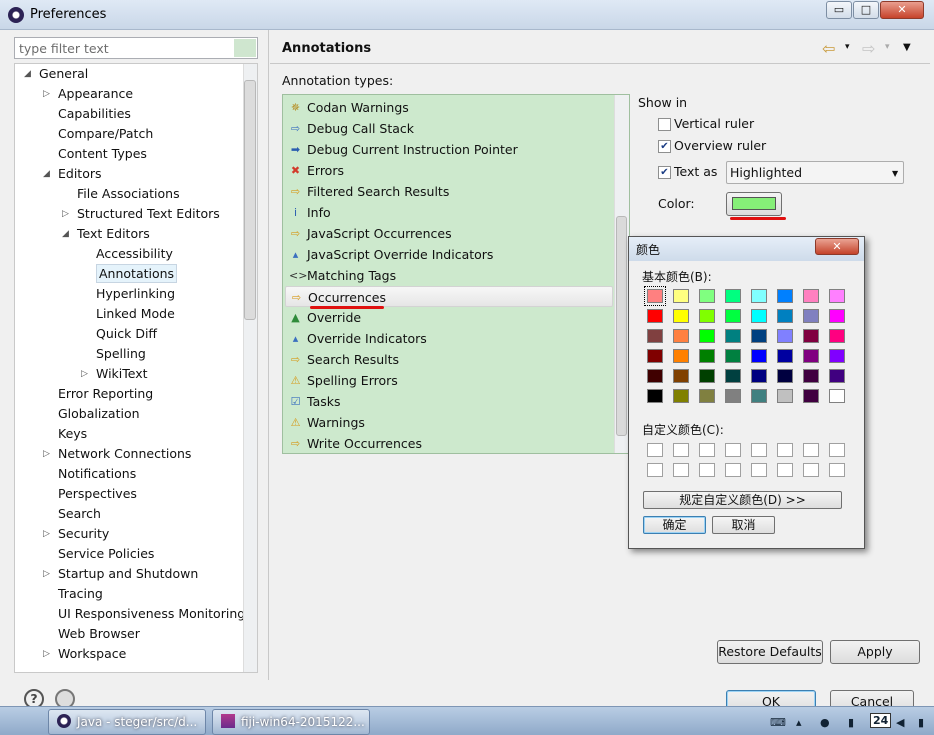 The height and width of the screenshot is (735, 934). What do you see at coordinates (76, 534) in the screenshot?
I see `tree-item: ▷ Security` at bounding box center [76, 534].